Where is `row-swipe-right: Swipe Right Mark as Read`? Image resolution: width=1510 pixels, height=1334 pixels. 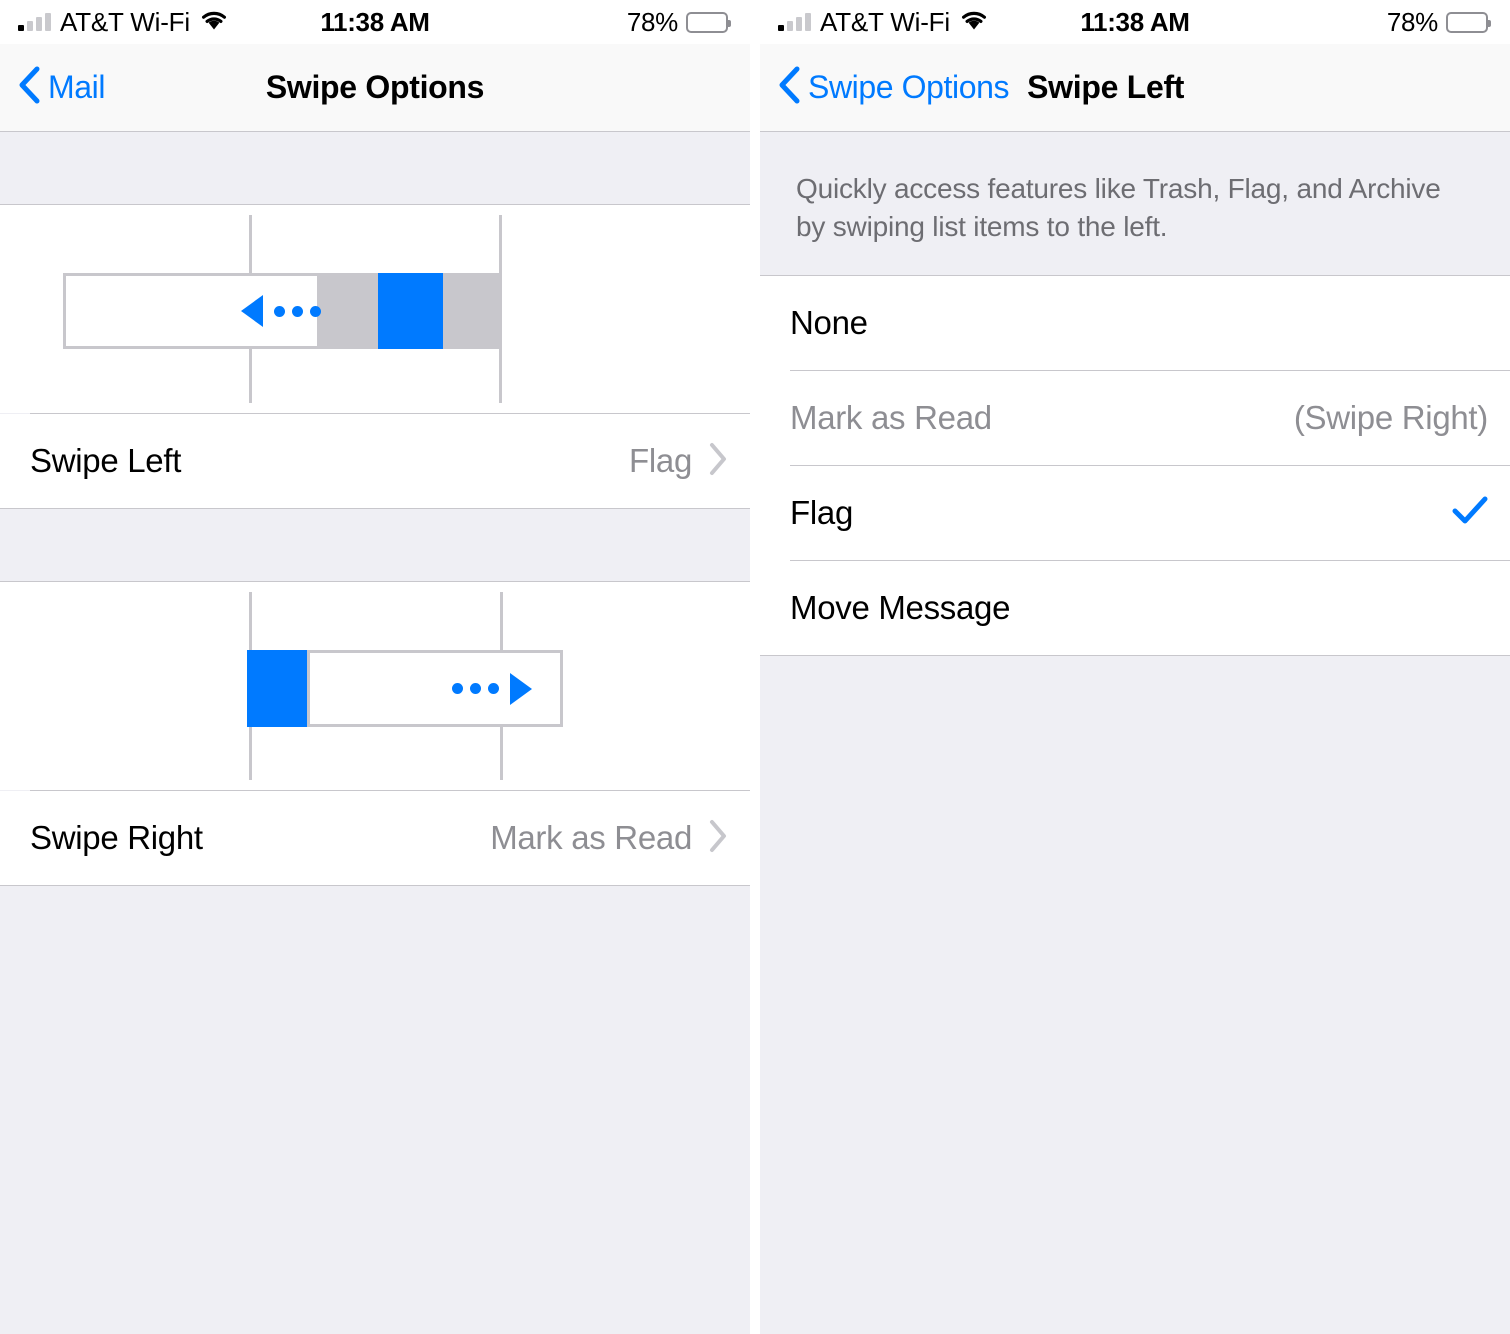 row-swipe-right: Swipe Right Mark as Read is located at coordinates (375, 838).